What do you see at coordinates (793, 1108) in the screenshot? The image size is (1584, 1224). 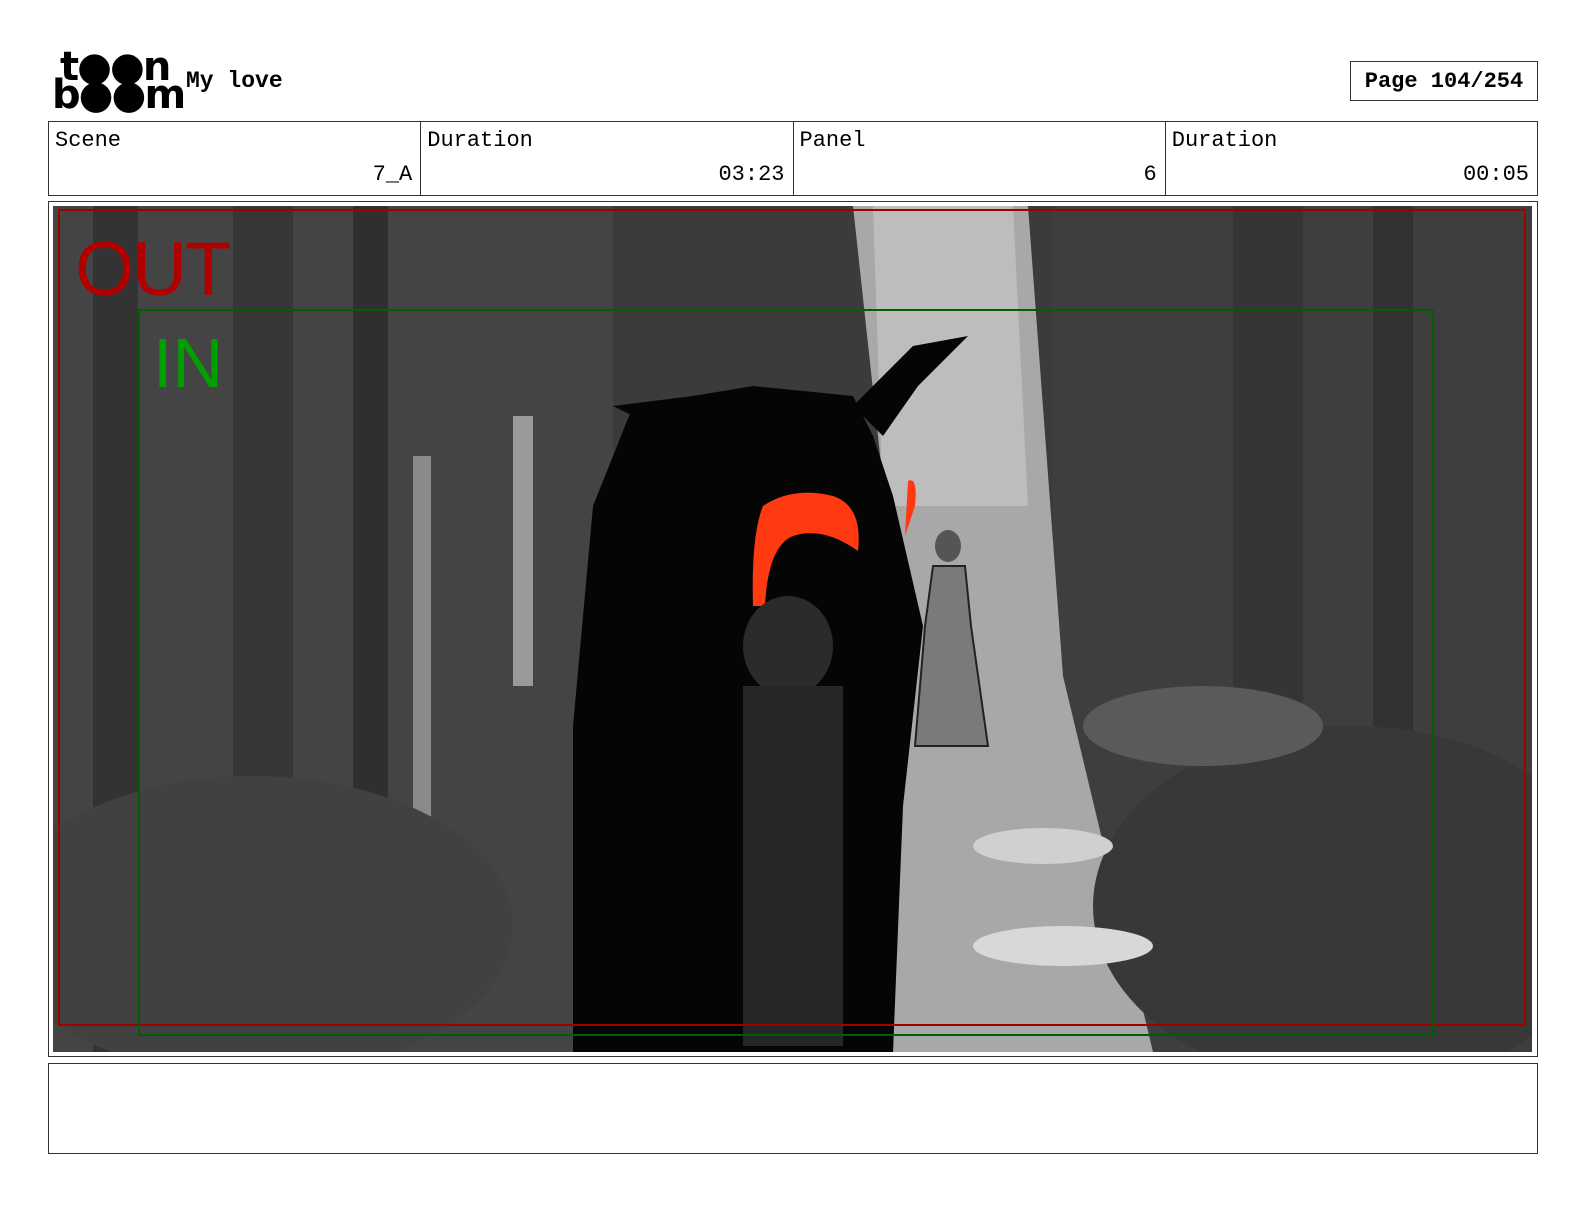 I see `panel-notes-box` at bounding box center [793, 1108].